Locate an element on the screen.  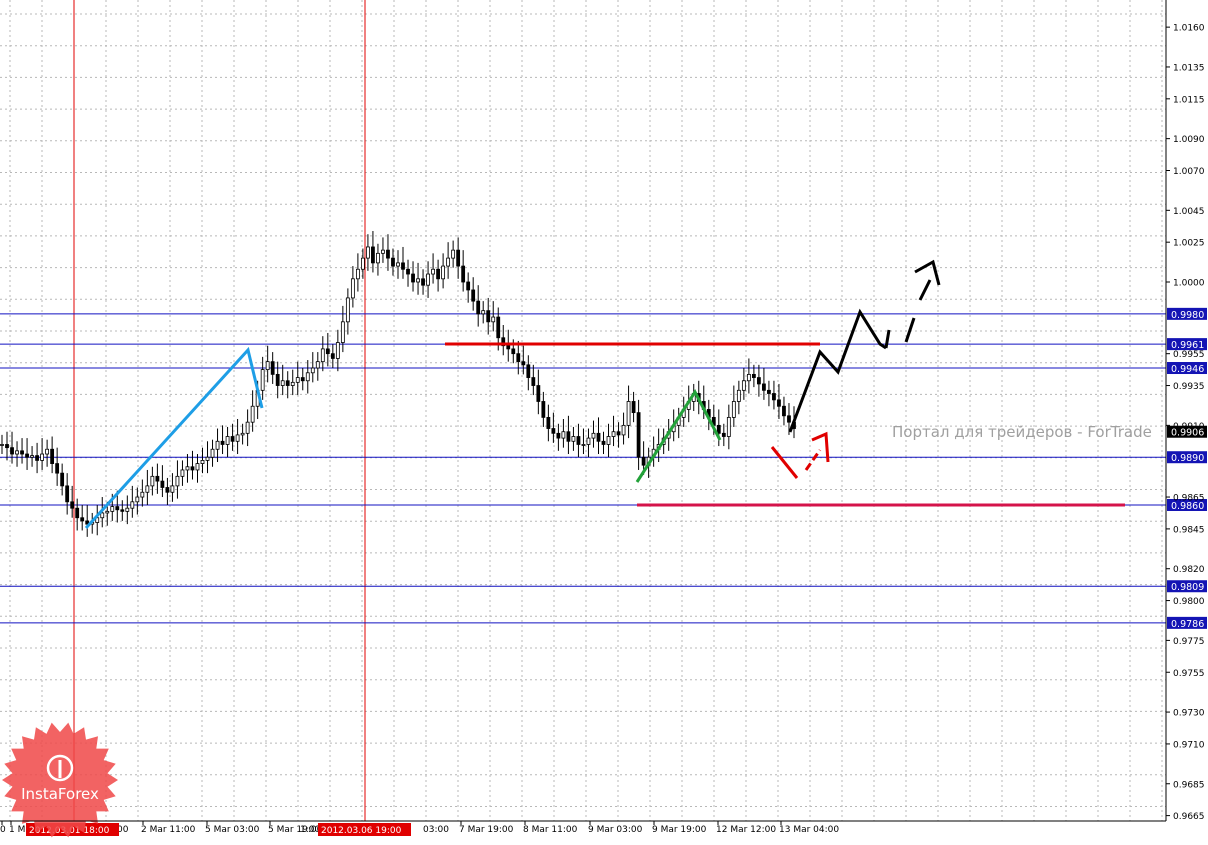
y-tick-label: 1.0025 is located at coordinates (1189, 244).